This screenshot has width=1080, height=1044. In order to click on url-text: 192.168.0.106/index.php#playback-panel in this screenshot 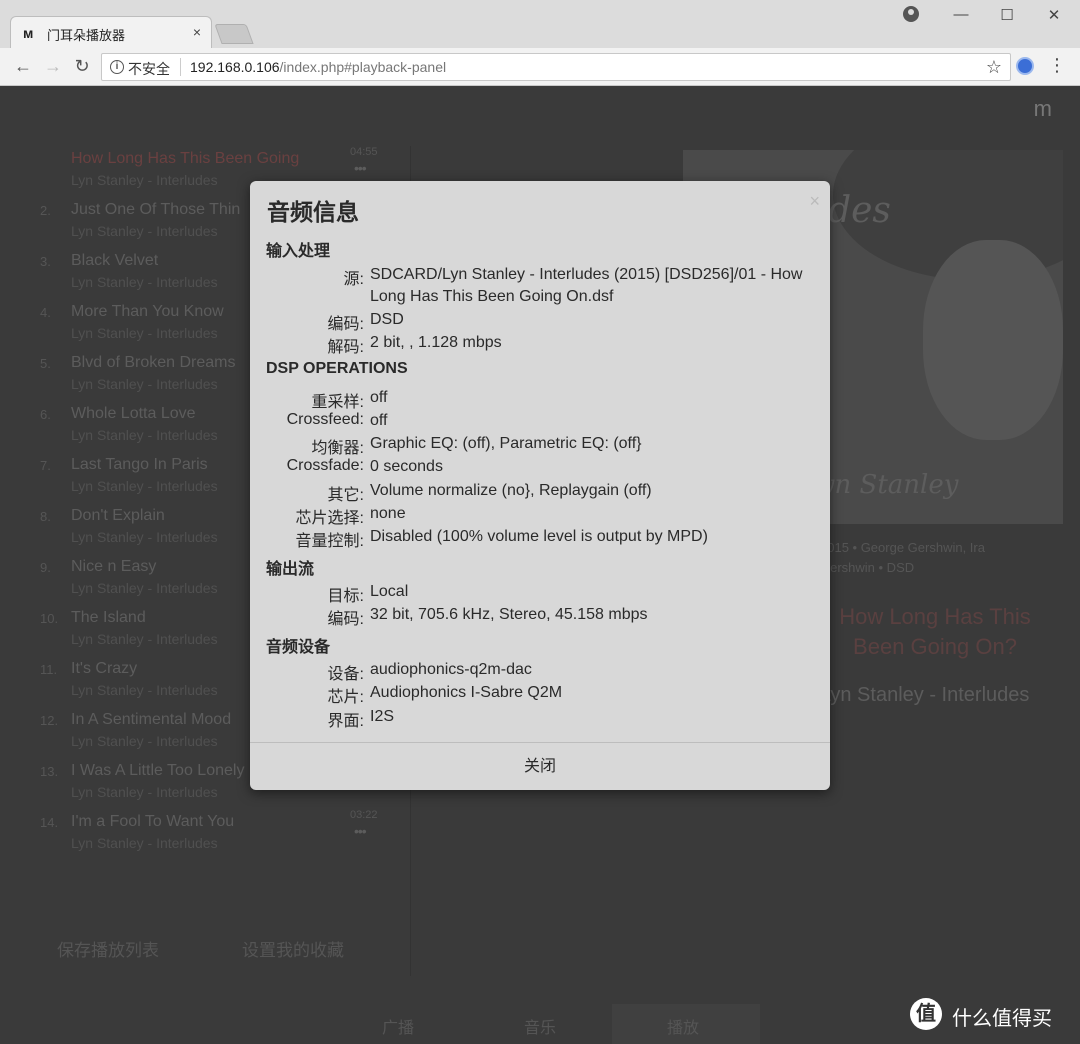, I will do `click(318, 67)`.